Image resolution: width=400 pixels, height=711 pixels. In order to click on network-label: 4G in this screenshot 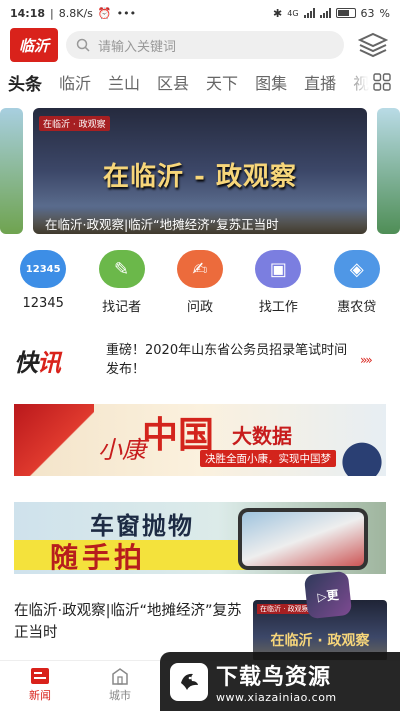, I will do `click(293, 13)`.